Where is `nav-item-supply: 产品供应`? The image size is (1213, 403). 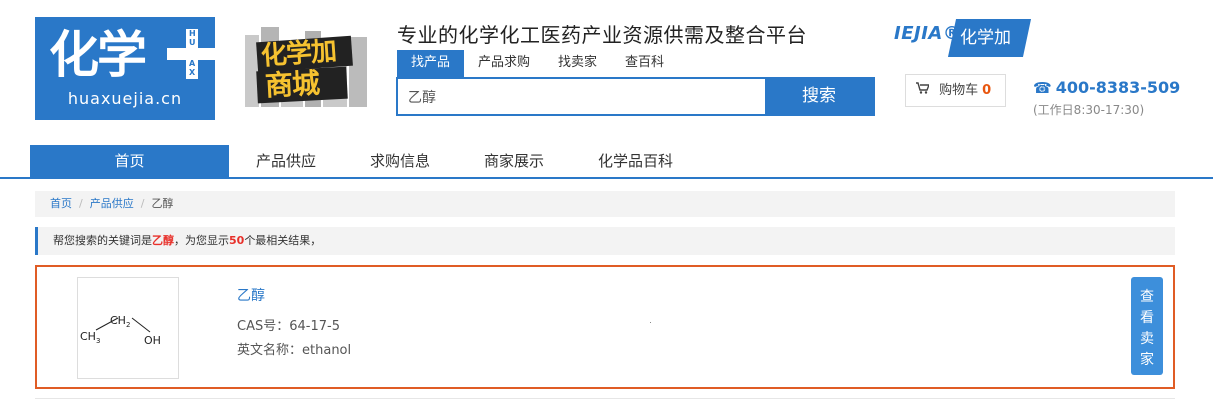 nav-item-supply: 产品供应 is located at coordinates (286, 161).